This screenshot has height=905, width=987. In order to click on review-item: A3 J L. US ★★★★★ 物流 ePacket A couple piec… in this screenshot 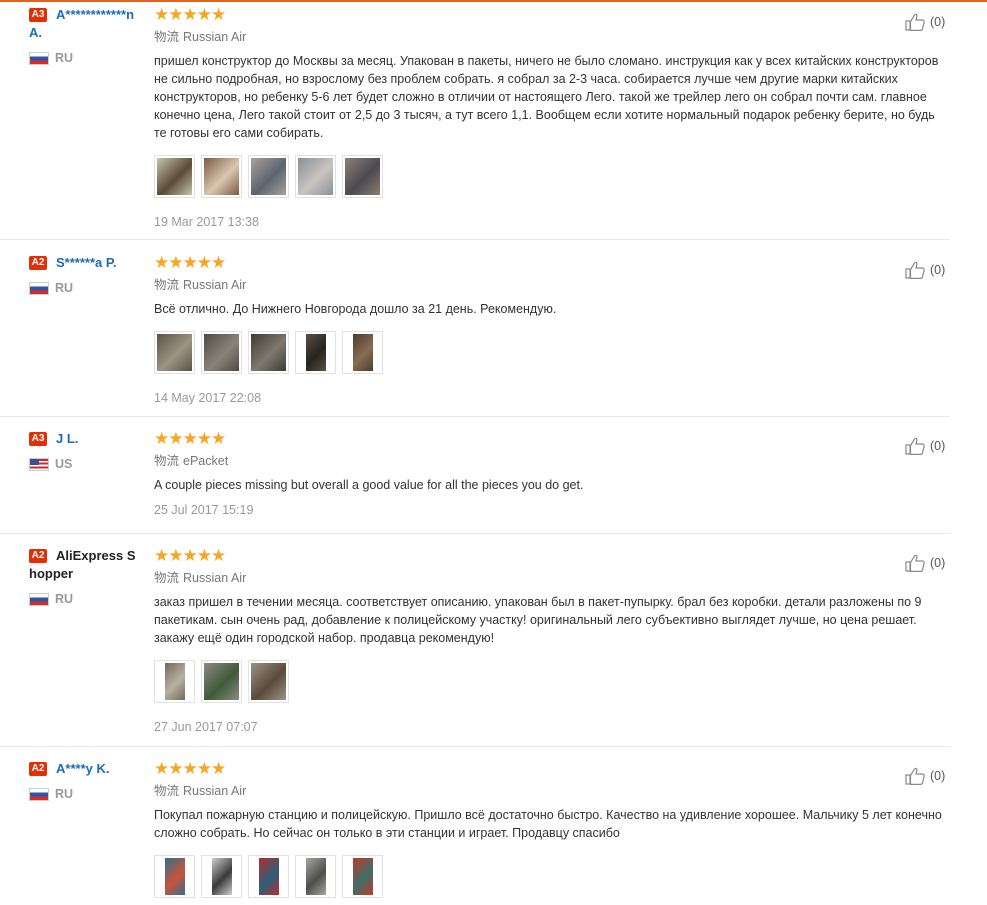, I will do `click(475, 481)`.